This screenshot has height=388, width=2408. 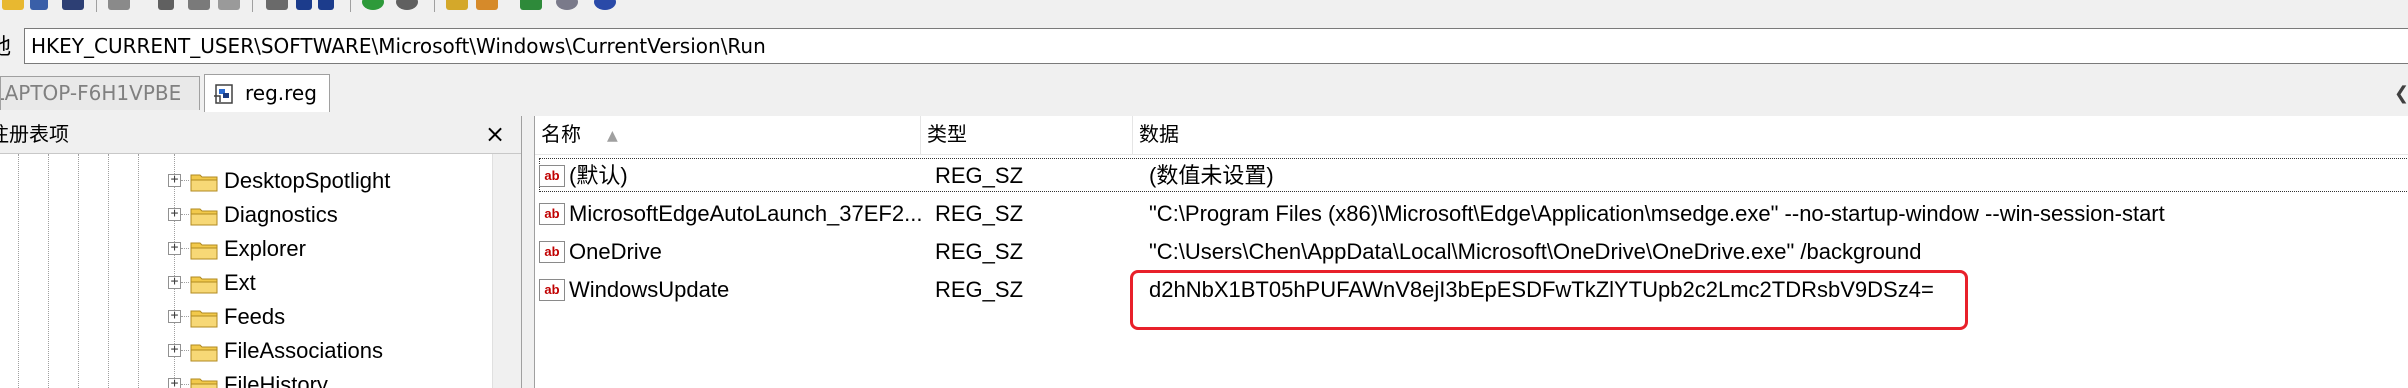 What do you see at coordinates (324, 283) in the screenshot?
I see `tree-item-ext: + Ext` at bounding box center [324, 283].